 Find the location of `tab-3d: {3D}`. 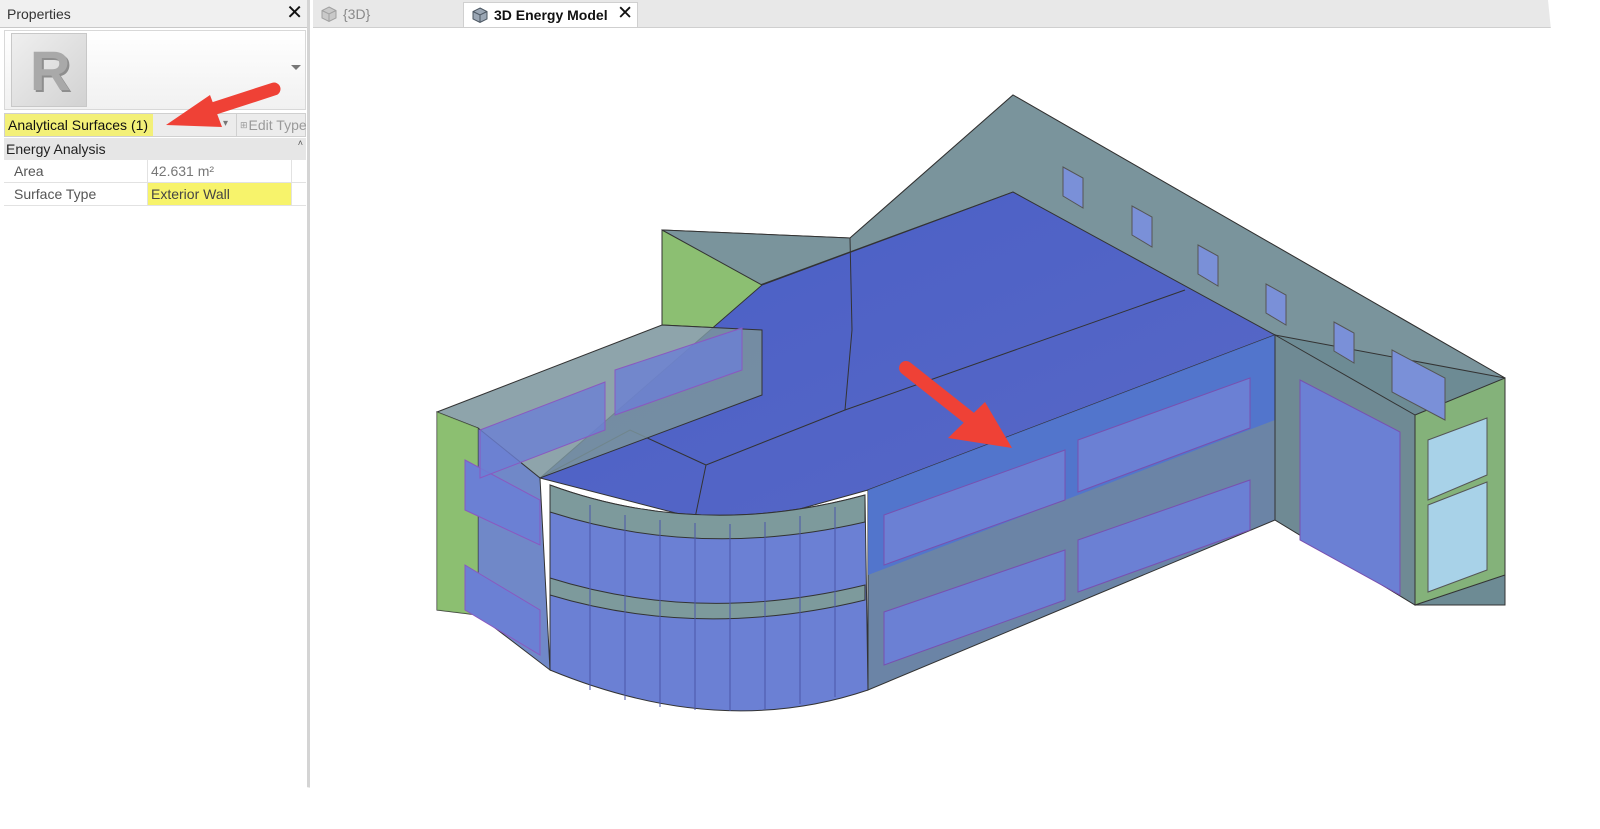

tab-3d: {3D} is located at coordinates (387, 14).